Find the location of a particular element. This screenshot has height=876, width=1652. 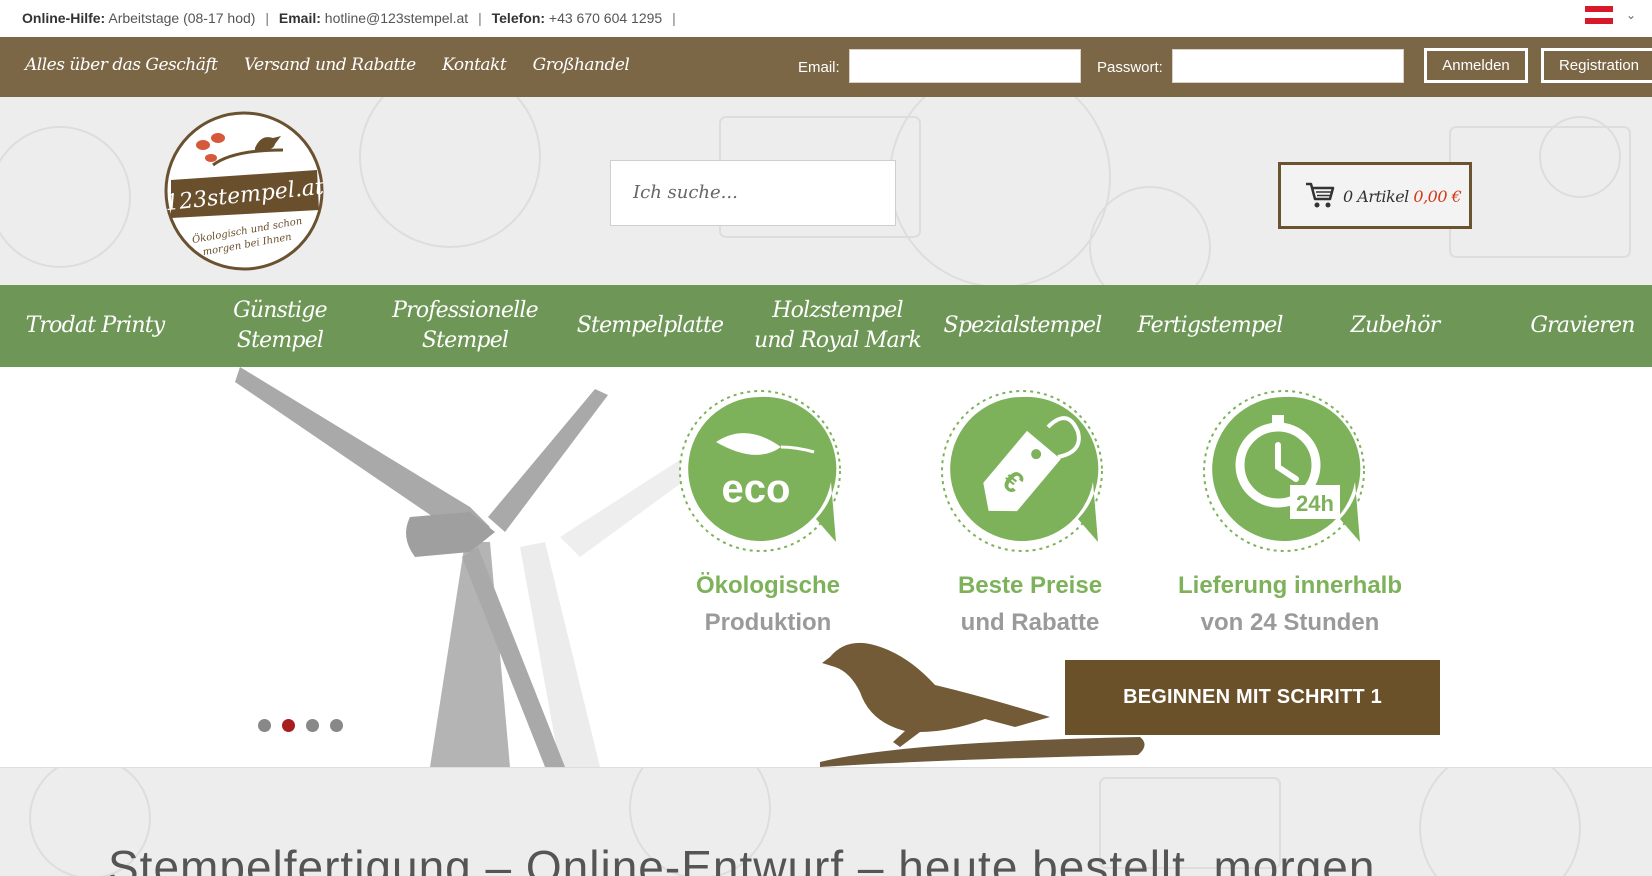

badge-label-eco: Ökologische Produktion is located at coordinates (768, 604).